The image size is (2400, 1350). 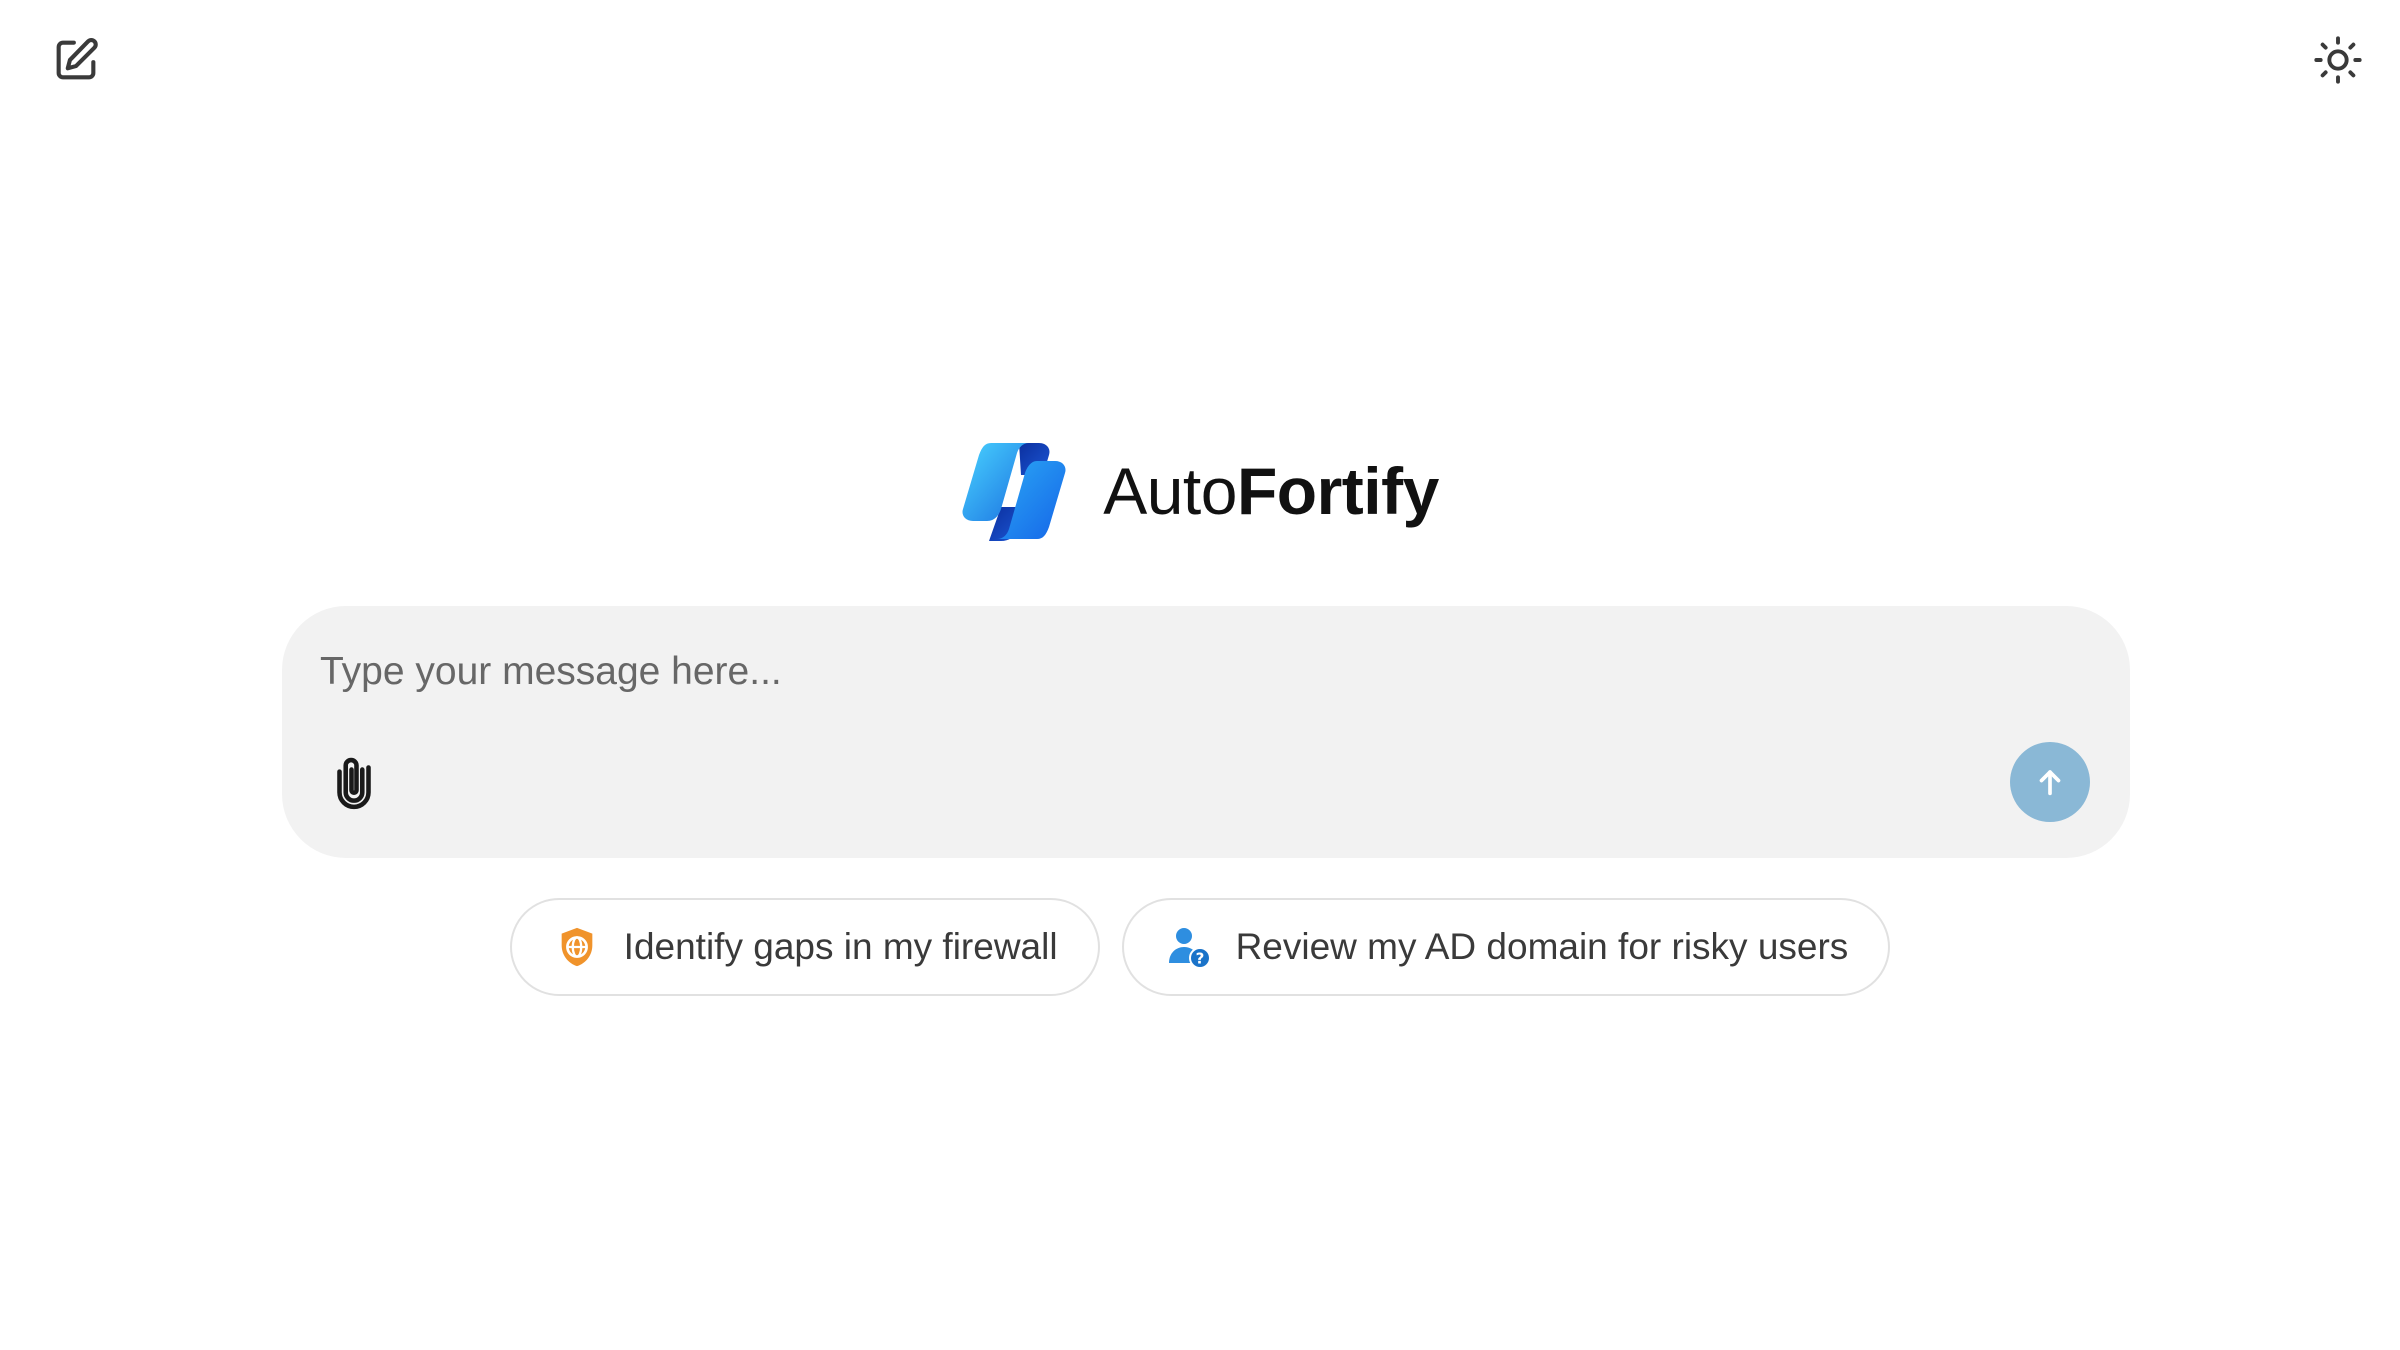 I want to click on brand-name-regular: Auto, so click(x=1170, y=491).